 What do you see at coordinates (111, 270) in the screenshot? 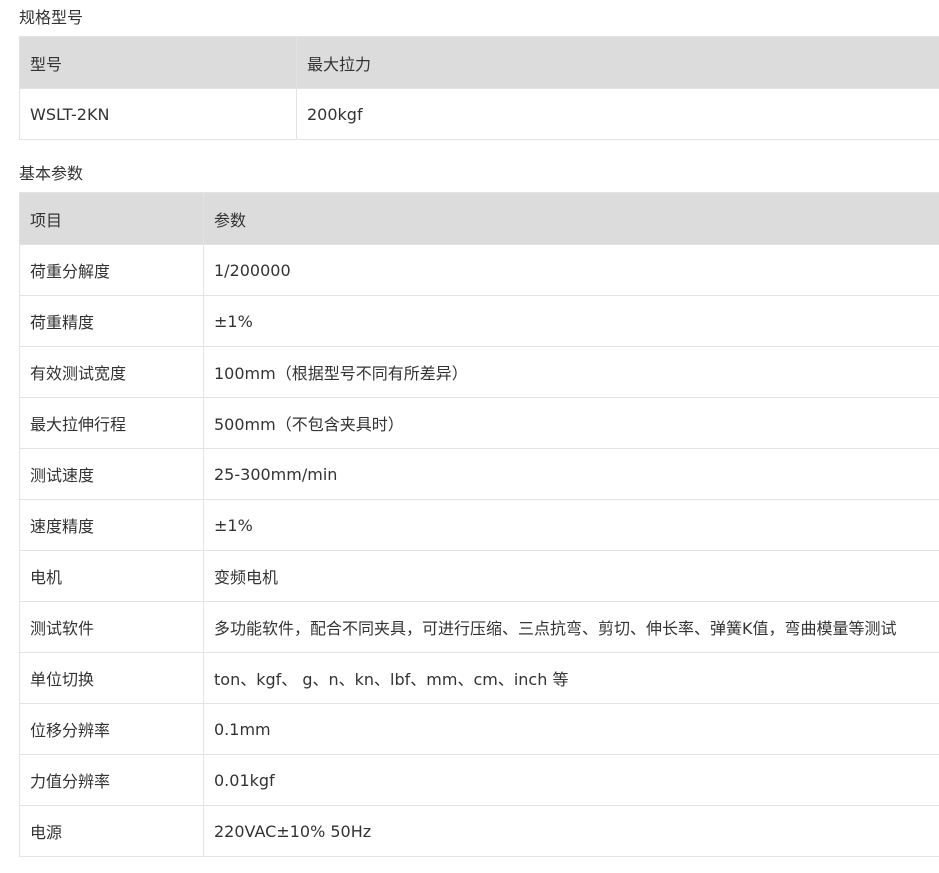
I see `cell-item: 荷重分解度` at bounding box center [111, 270].